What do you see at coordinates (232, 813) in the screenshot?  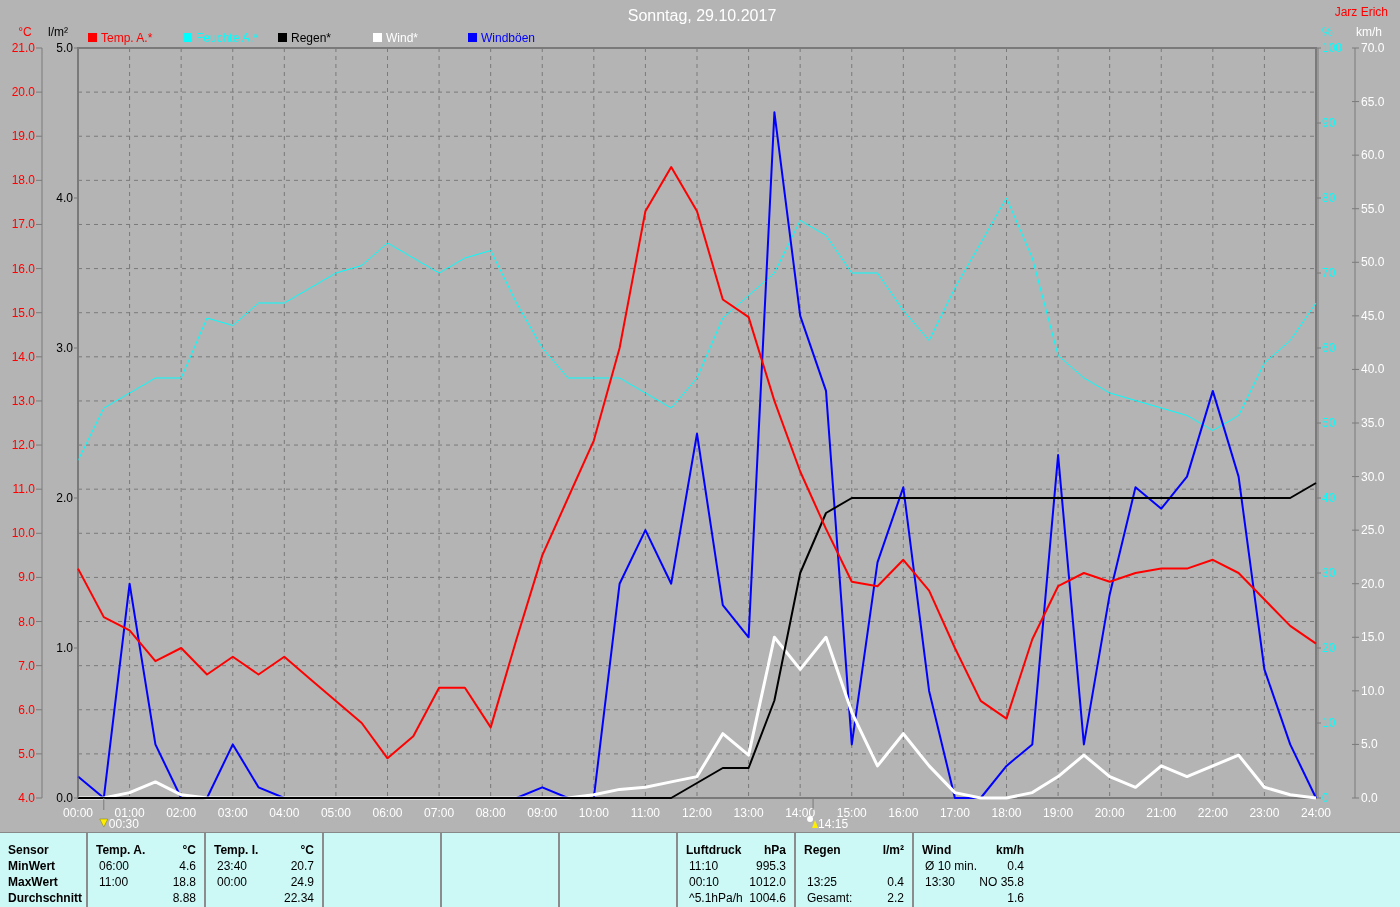 I see `axis-tick-label: 03:00` at bounding box center [232, 813].